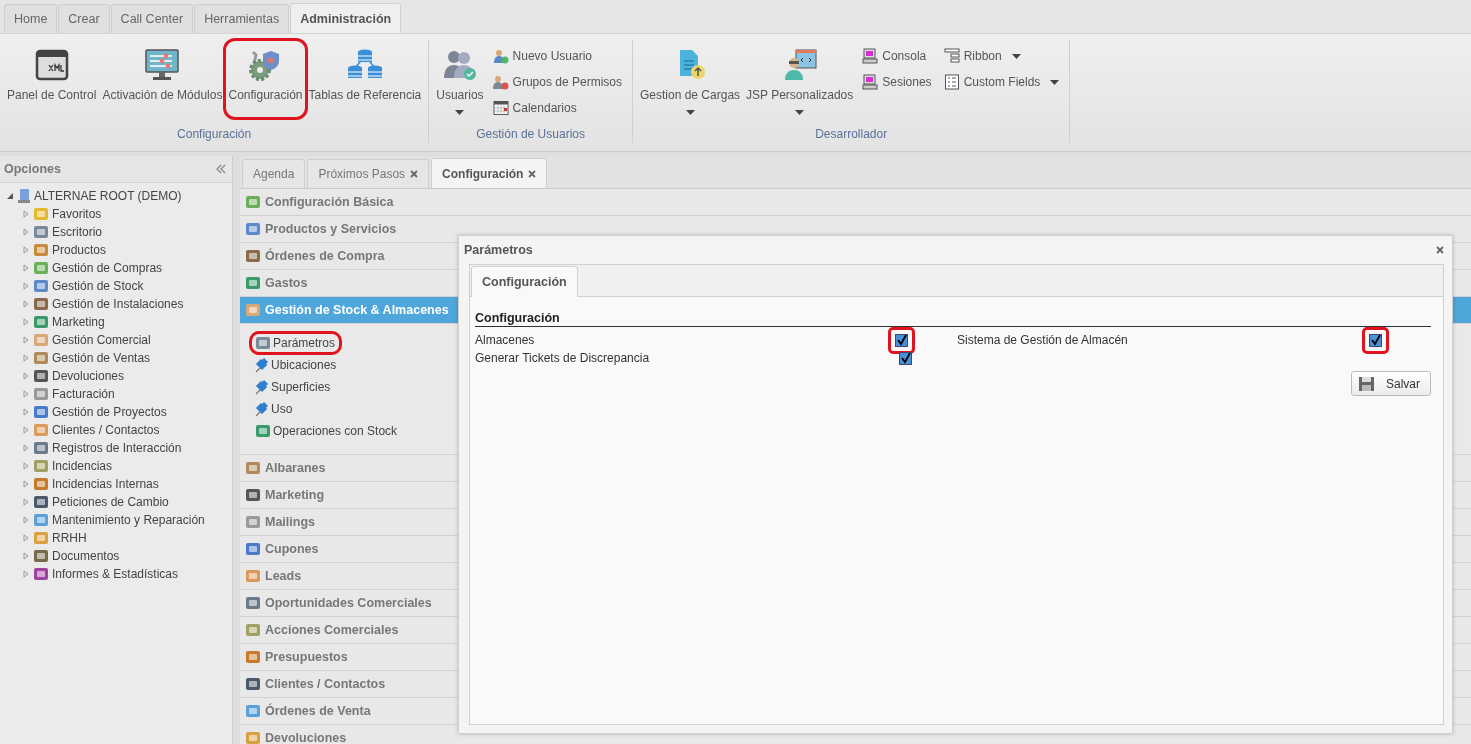 This screenshot has height=744, width=1471. What do you see at coordinates (800, 79) in the screenshot?
I see `toolbar-button: JSP Personalizados` at bounding box center [800, 79].